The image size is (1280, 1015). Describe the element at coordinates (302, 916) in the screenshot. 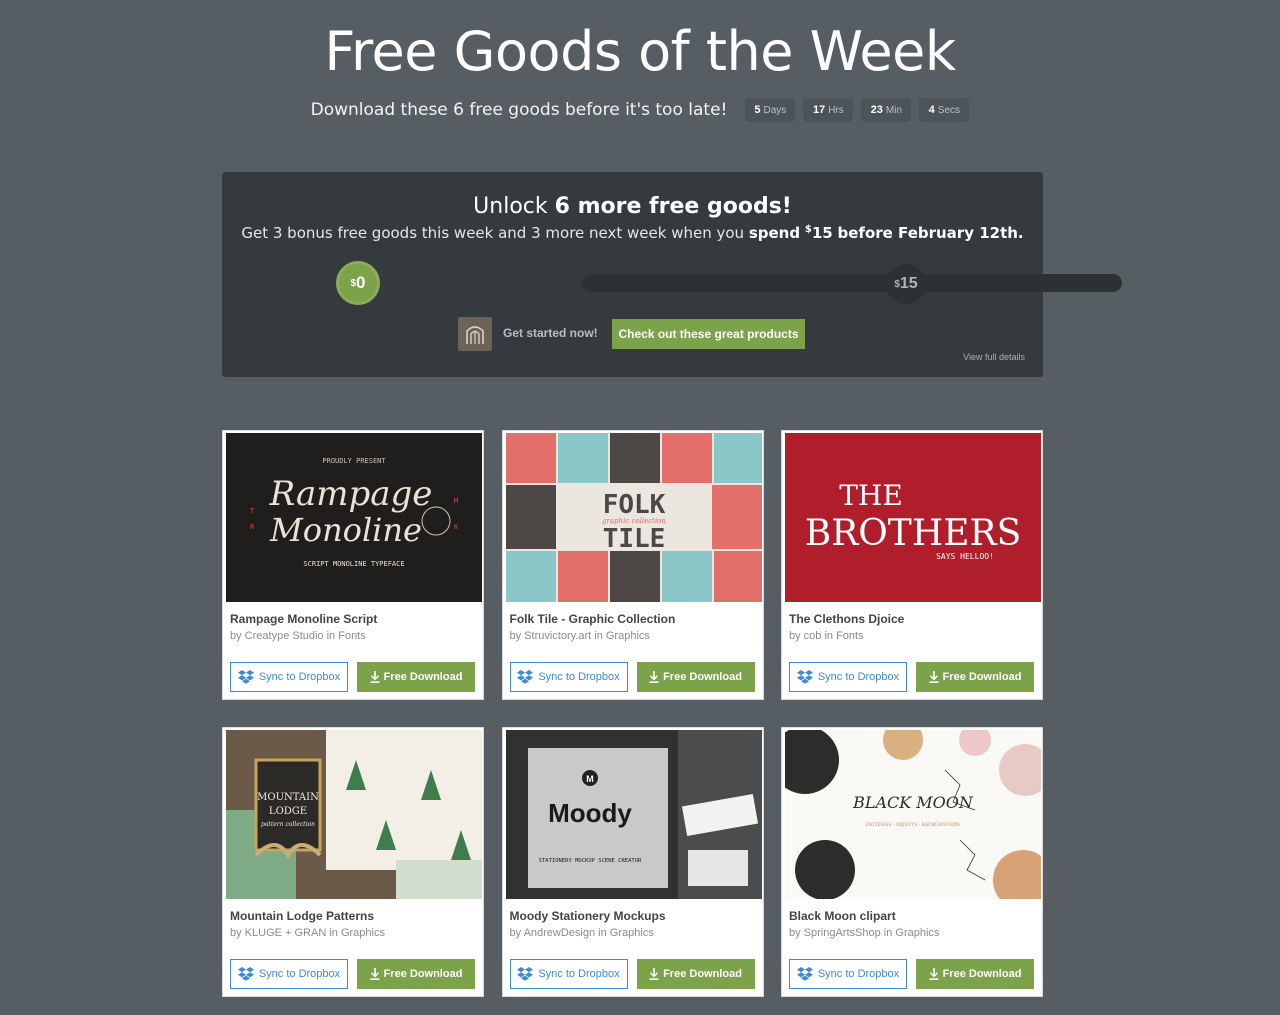

I see `product-title: Mountain Lodge Patterns` at that location.